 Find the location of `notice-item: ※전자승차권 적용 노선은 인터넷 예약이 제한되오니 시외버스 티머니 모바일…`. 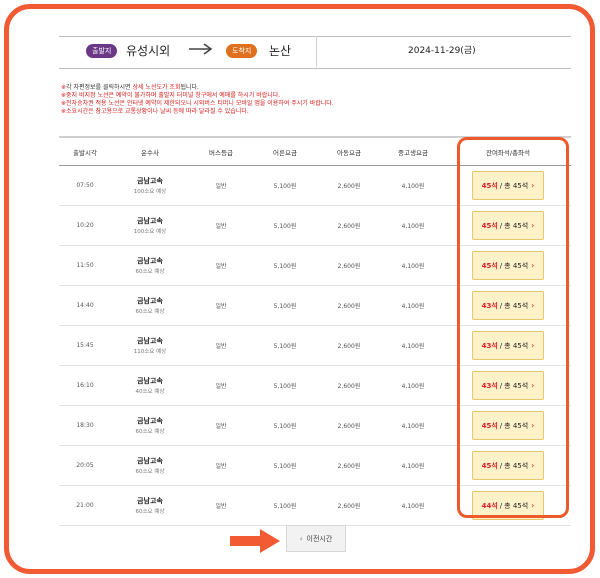

notice-item: ※전자승차권 적용 노선은 인터넷 예약이 제한되오니 시외버스 티머니 모바일… is located at coordinates (281, 104).